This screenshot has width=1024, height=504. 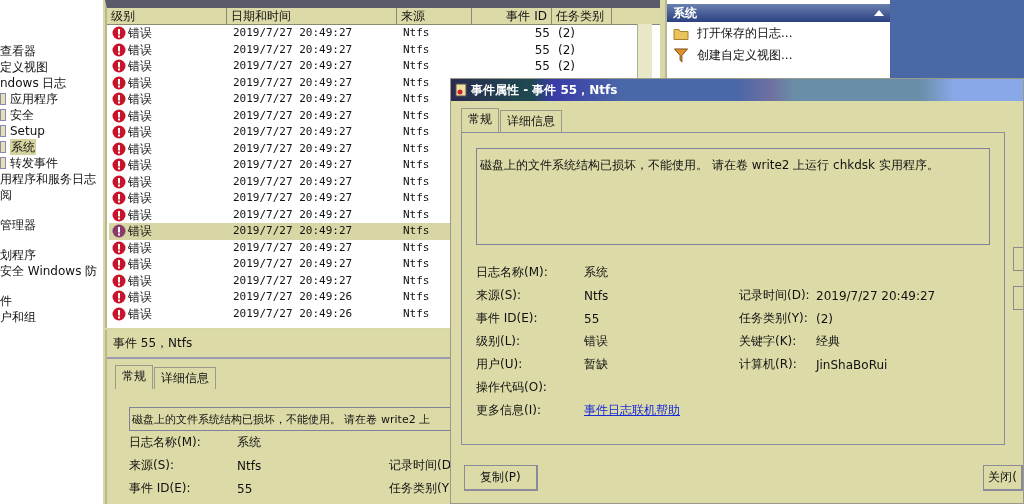 What do you see at coordinates (51, 83) in the screenshot?
I see `tree-item: ndows 日志` at bounding box center [51, 83].